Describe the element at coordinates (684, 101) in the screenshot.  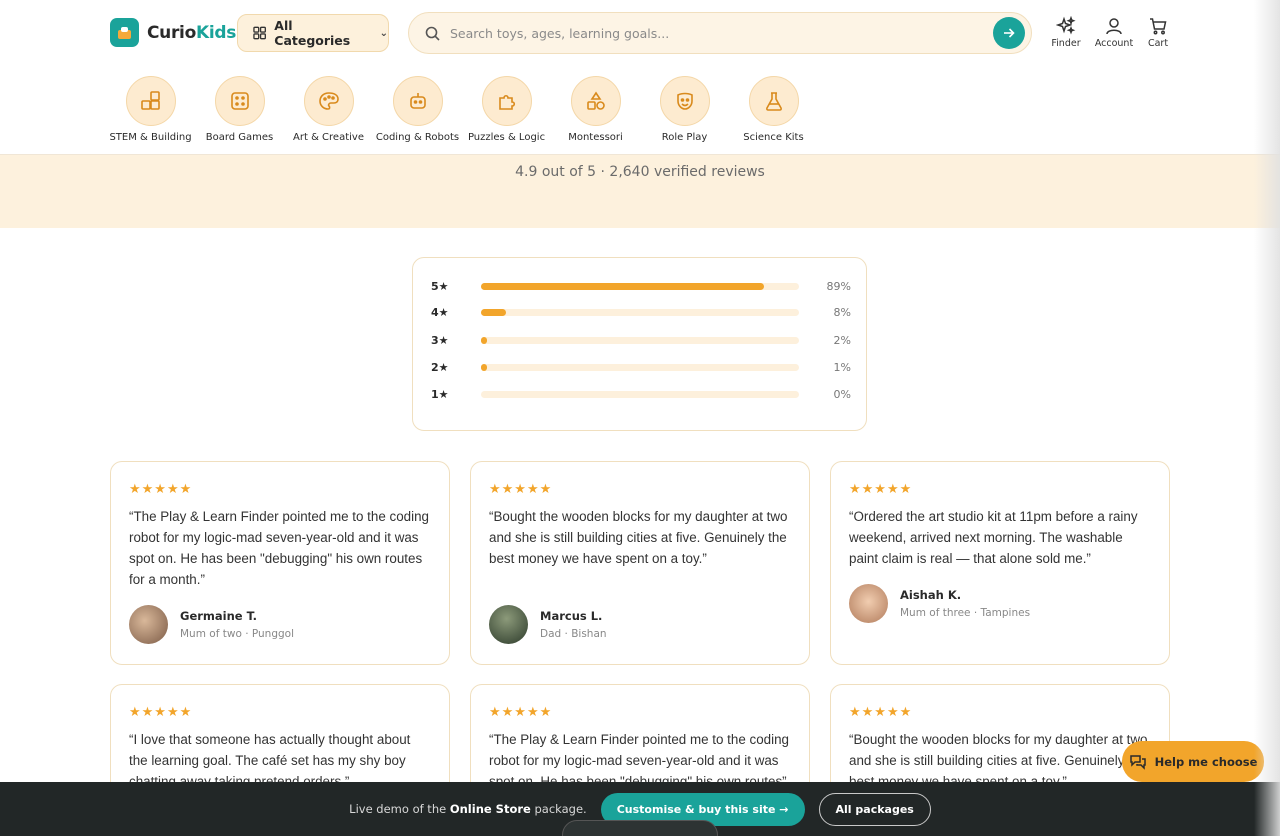
I see `mask-icon` at that location.